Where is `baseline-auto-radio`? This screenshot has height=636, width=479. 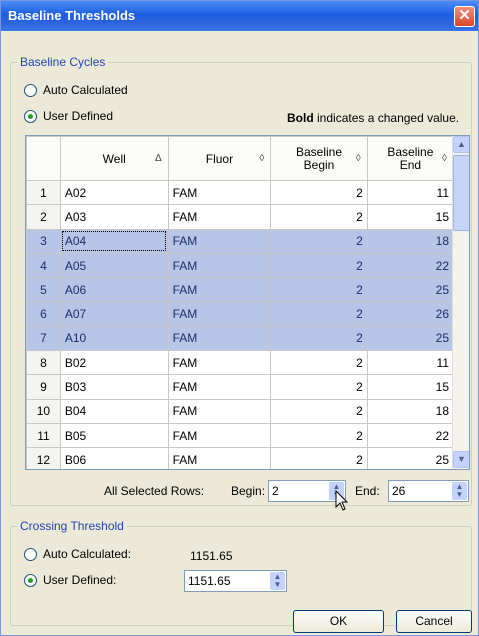
baseline-auto-radio is located at coordinates (30, 90).